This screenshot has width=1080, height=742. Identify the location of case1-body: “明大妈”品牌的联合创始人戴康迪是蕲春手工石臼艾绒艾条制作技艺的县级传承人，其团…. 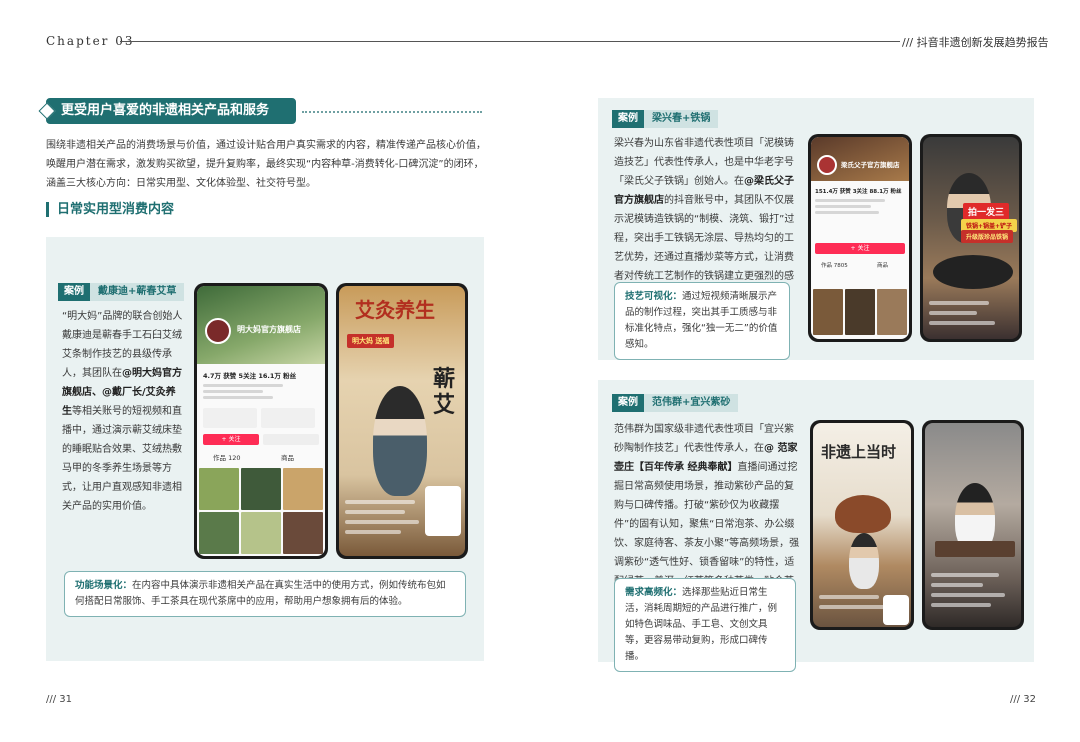
(123, 411).